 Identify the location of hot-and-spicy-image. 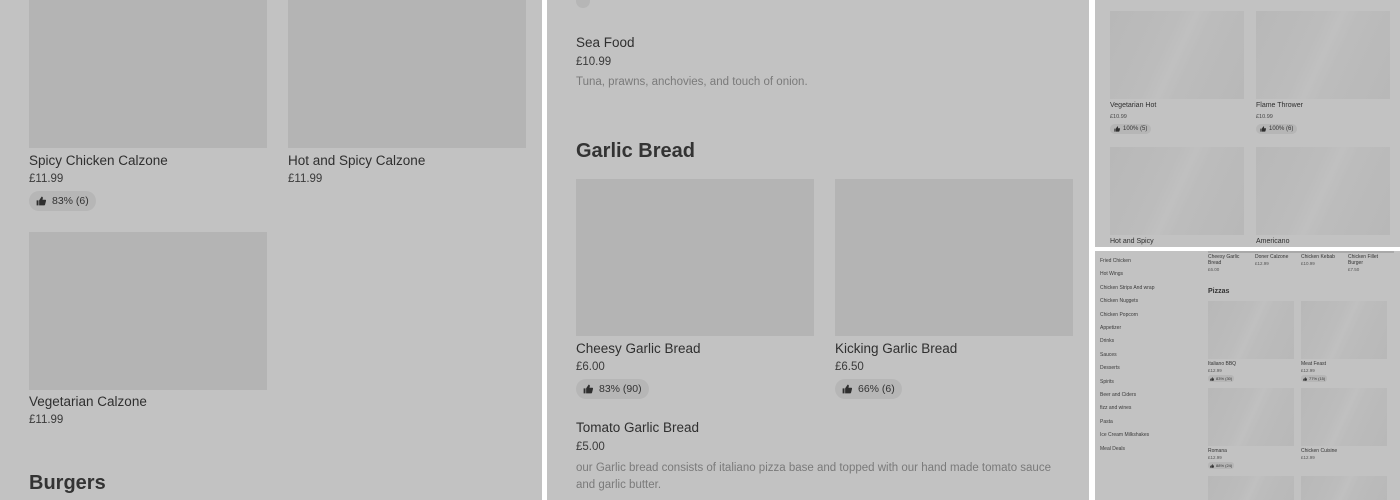
(1177, 191).